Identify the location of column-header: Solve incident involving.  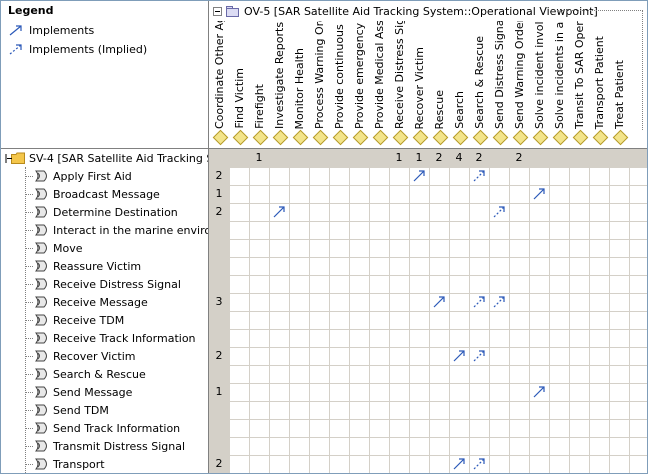
(540, 82).